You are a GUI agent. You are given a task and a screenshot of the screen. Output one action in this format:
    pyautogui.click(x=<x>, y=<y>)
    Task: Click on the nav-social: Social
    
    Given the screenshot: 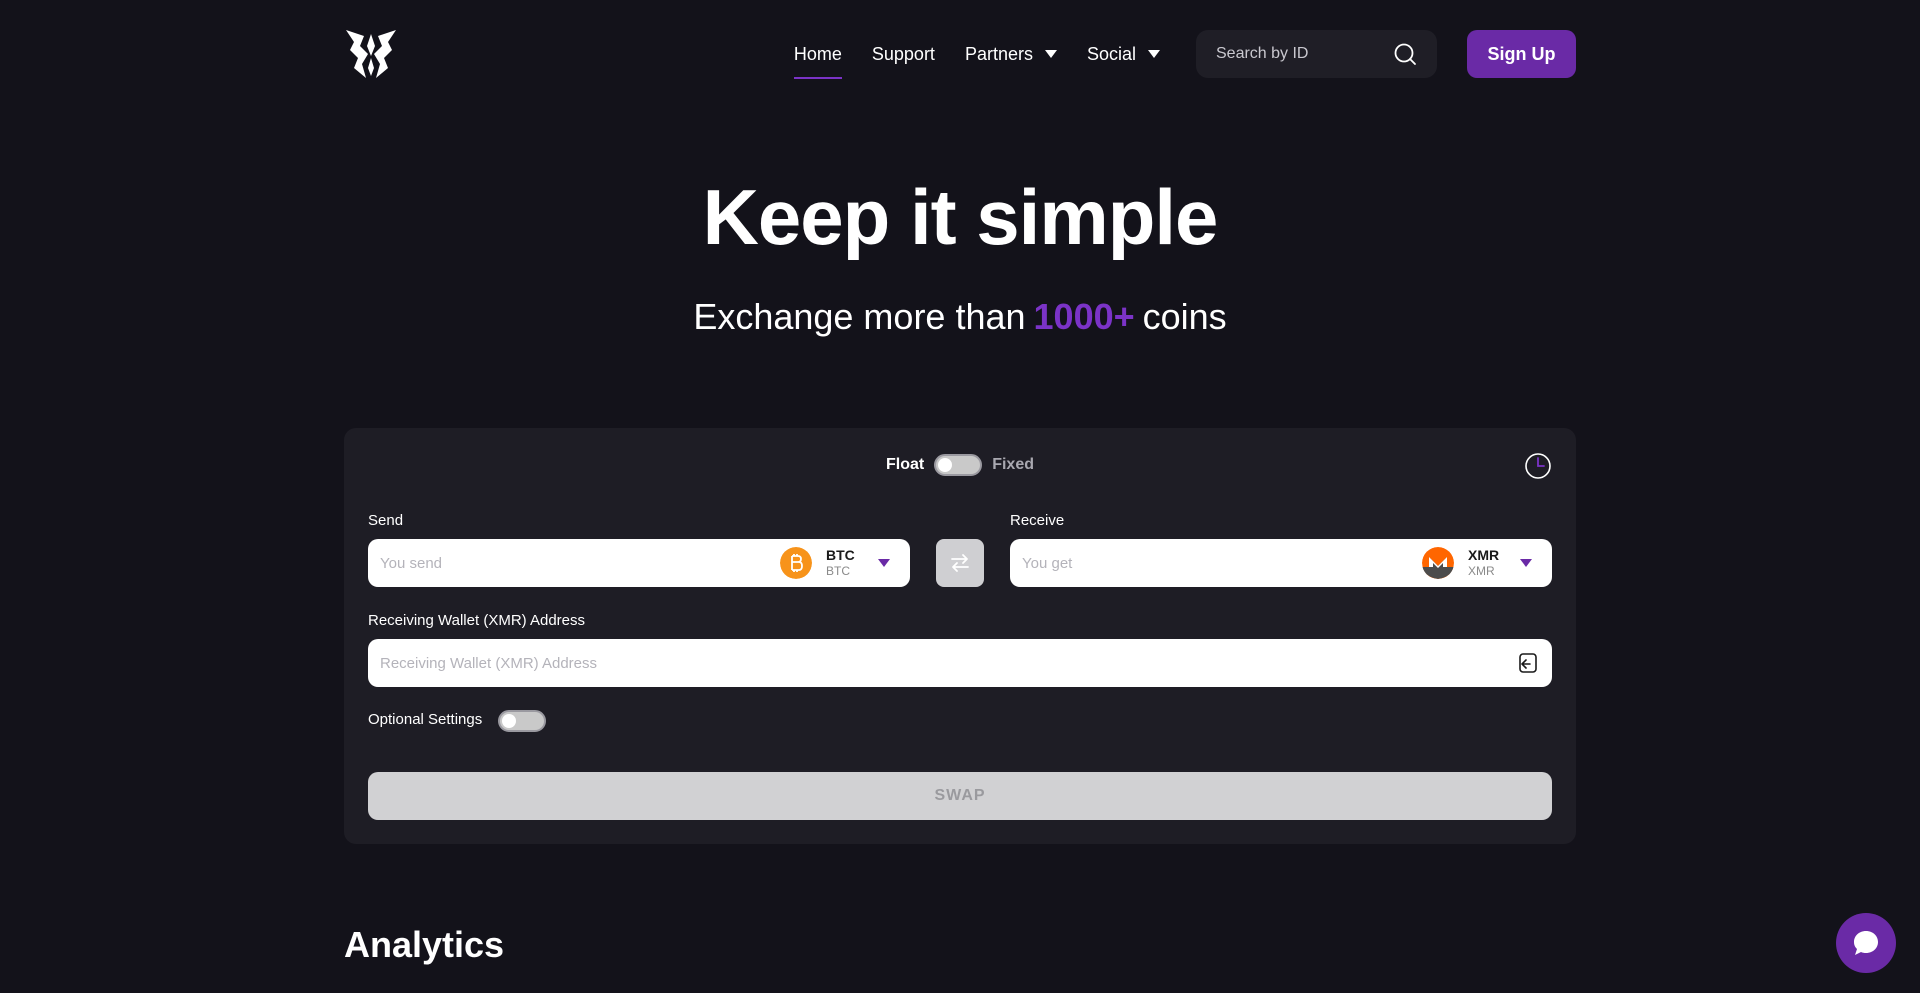 What is the action you would take?
    pyautogui.click(x=1123, y=54)
    